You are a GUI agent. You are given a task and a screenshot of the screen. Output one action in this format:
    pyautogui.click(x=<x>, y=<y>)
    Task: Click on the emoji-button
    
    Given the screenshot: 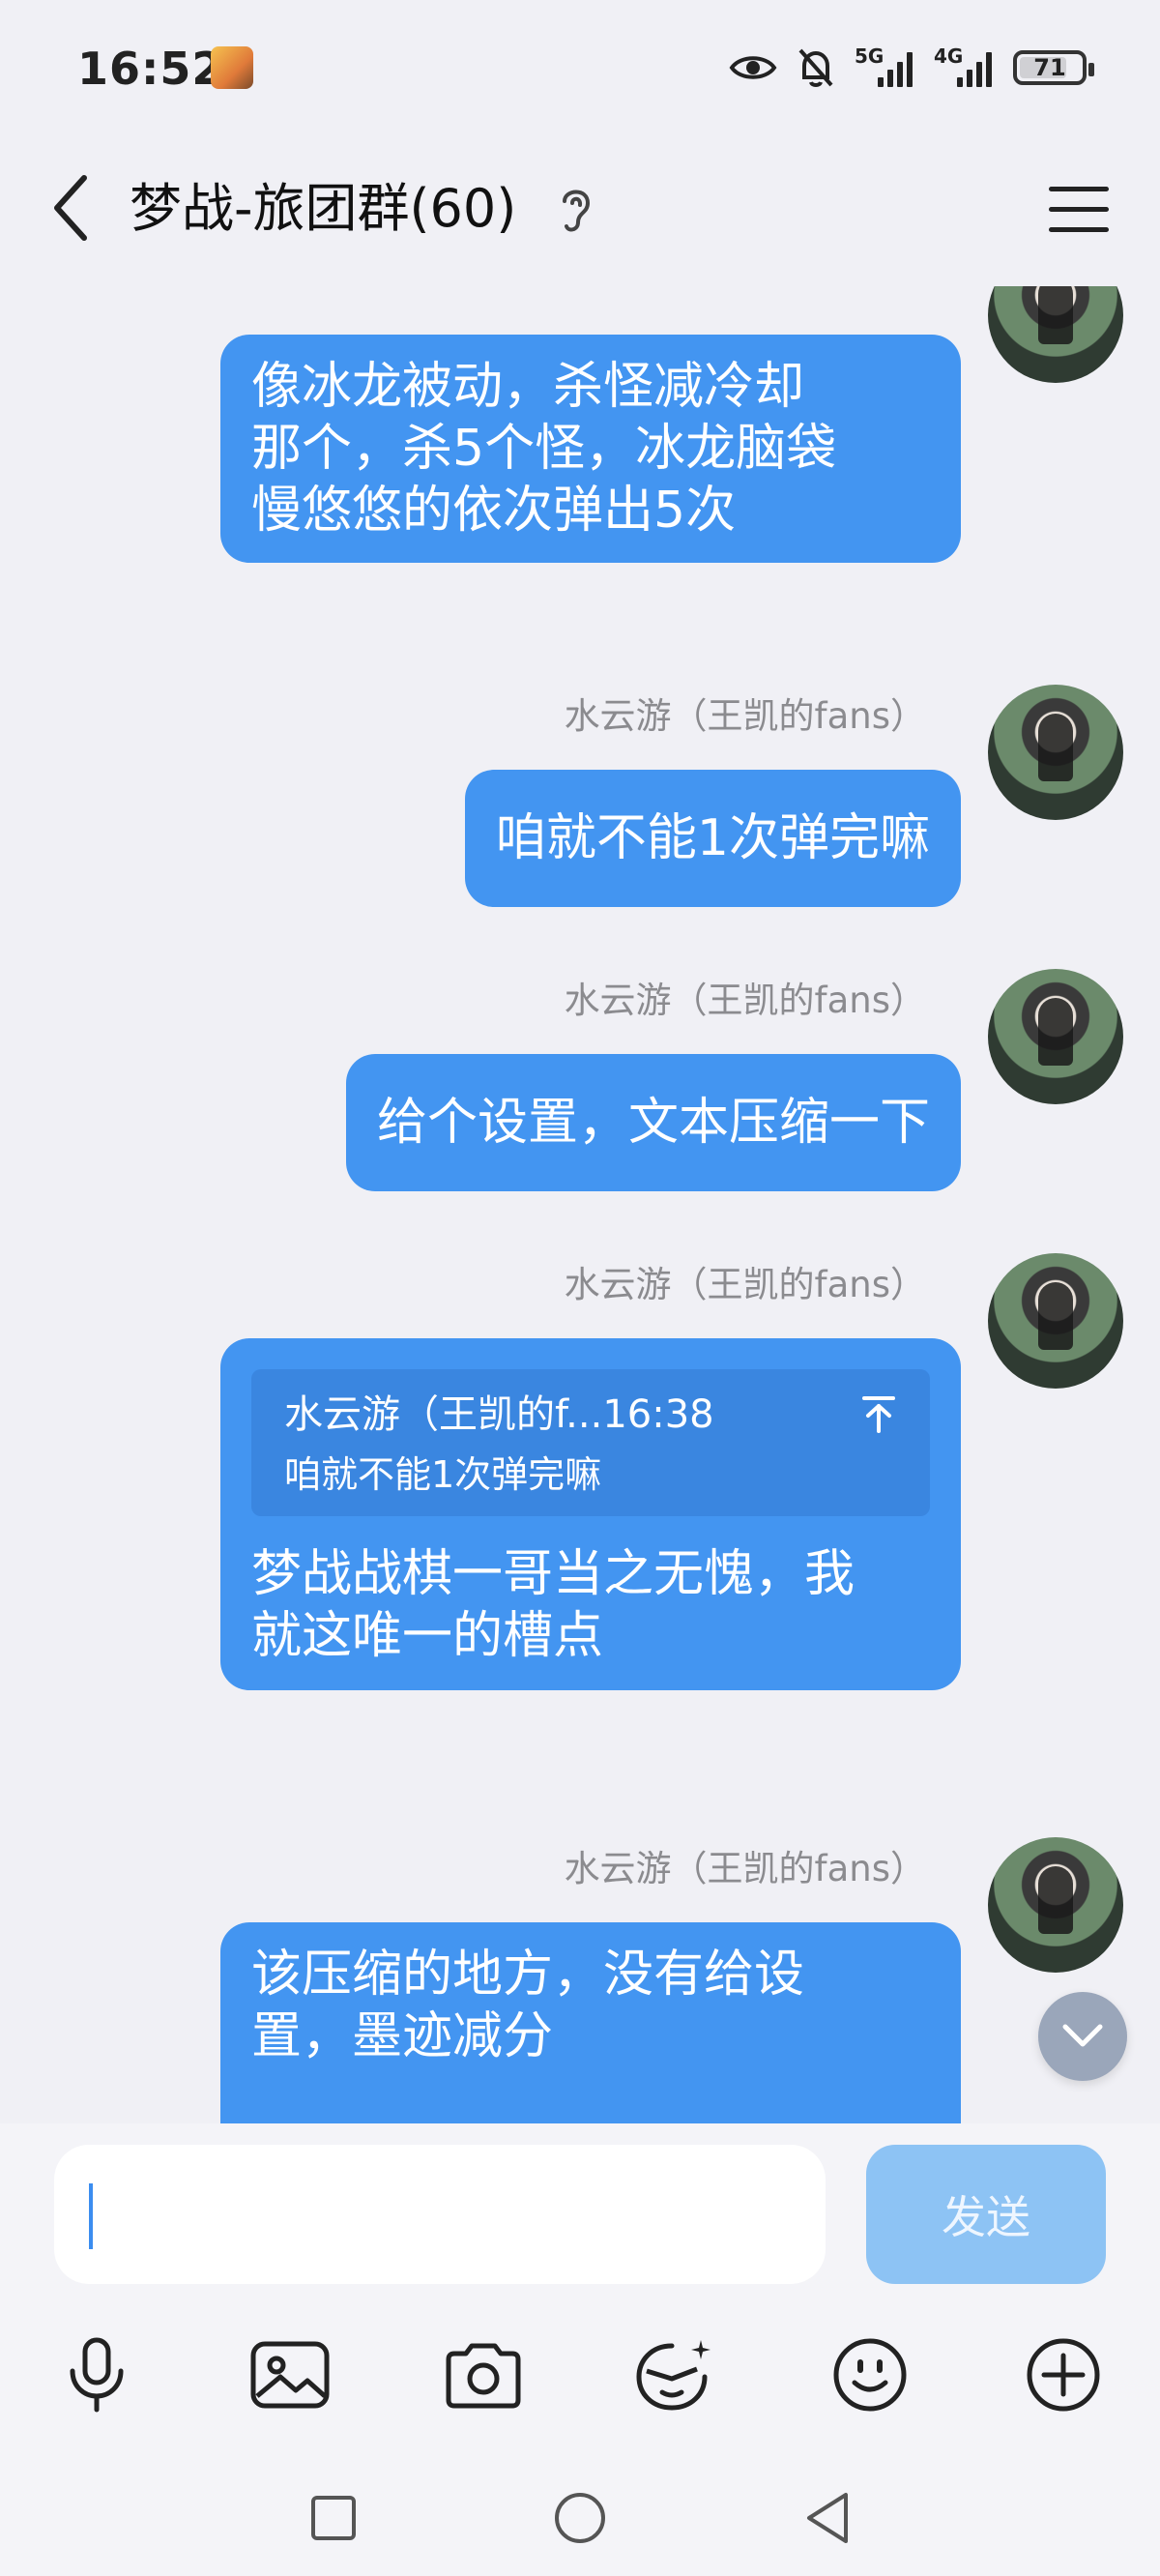 What is the action you would take?
    pyautogui.click(x=870, y=2375)
    